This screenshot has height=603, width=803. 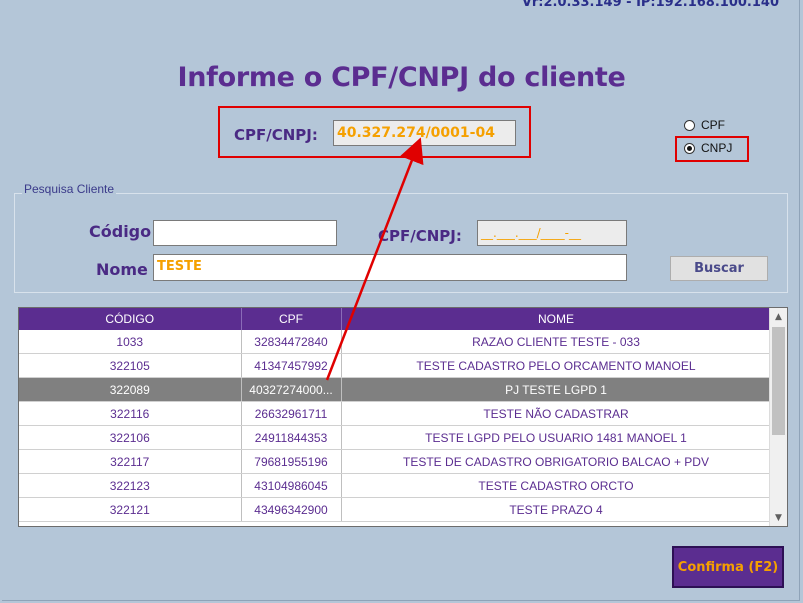 What do you see at coordinates (291, 365) in the screenshot?
I see `cell-cpf: 41347457992` at bounding box center [291, 365].